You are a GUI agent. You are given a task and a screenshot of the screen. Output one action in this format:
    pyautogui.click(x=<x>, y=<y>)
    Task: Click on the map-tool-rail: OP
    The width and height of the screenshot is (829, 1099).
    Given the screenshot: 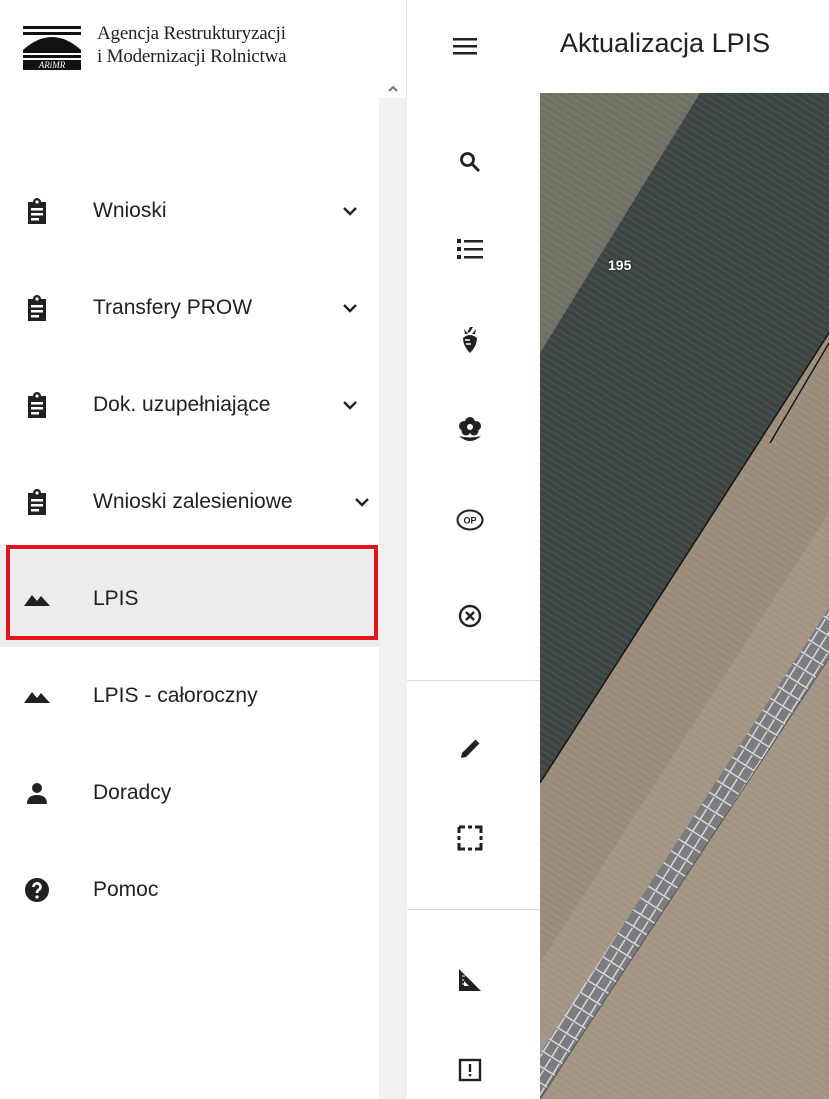 What is the action you would take?
    pyautogui.click(x=473, y=596)
    